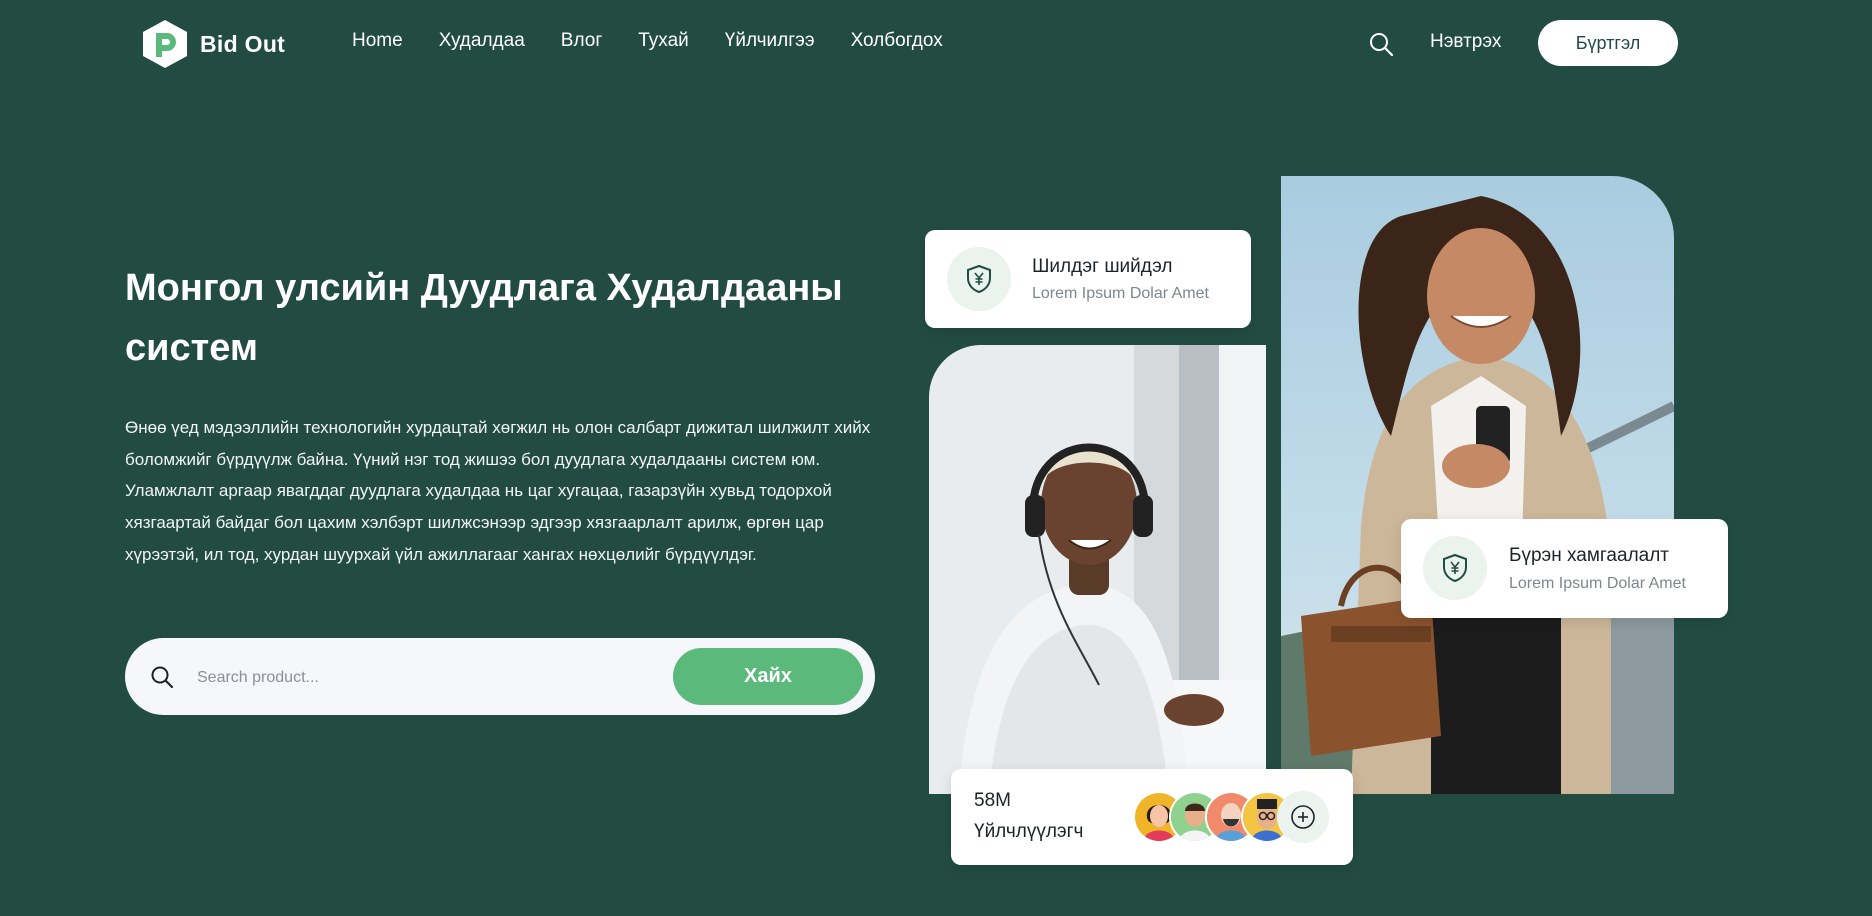 The height and width of the screenshot is (916, 1872). I want to click on avatar-group, so click(1238, 817).